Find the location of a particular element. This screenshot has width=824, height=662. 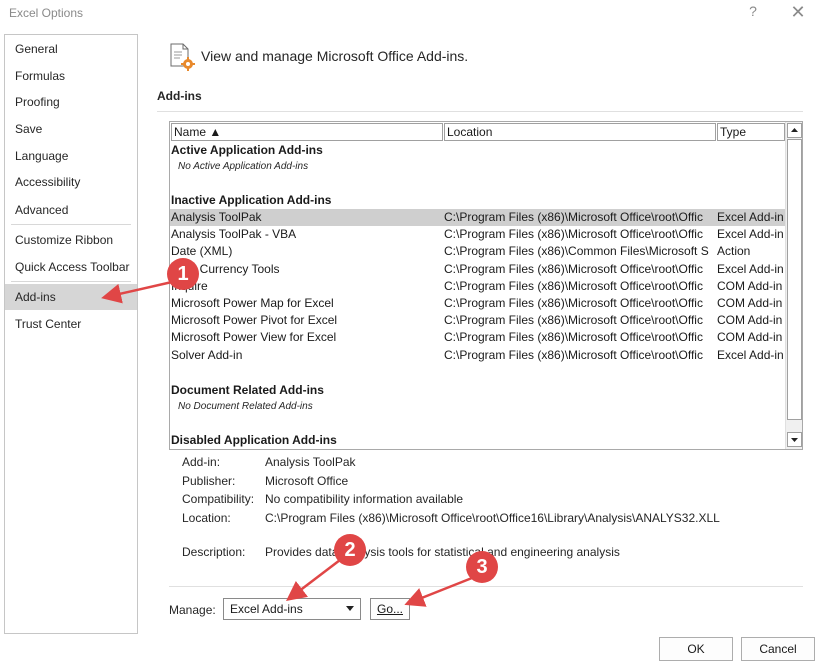

group-title-disabled: Disabled Application Add-ins is located at coordinates (254, 440).